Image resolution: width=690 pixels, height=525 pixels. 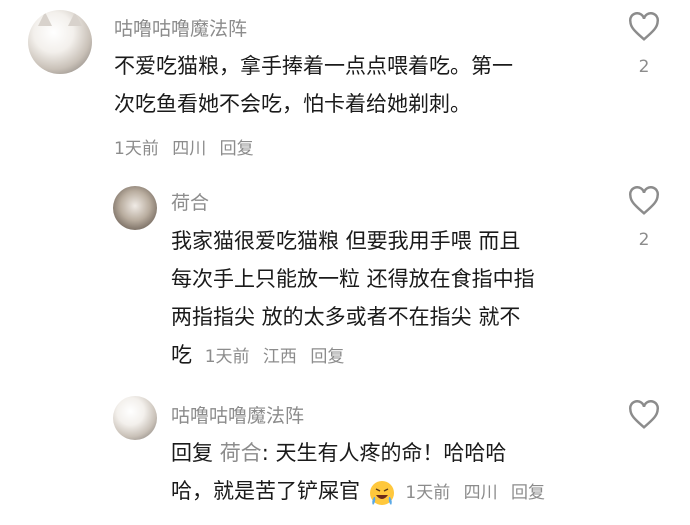 I want to click on comment-text-tail: 哈，就是苦了铲屎官, so click(x=265, y=491).